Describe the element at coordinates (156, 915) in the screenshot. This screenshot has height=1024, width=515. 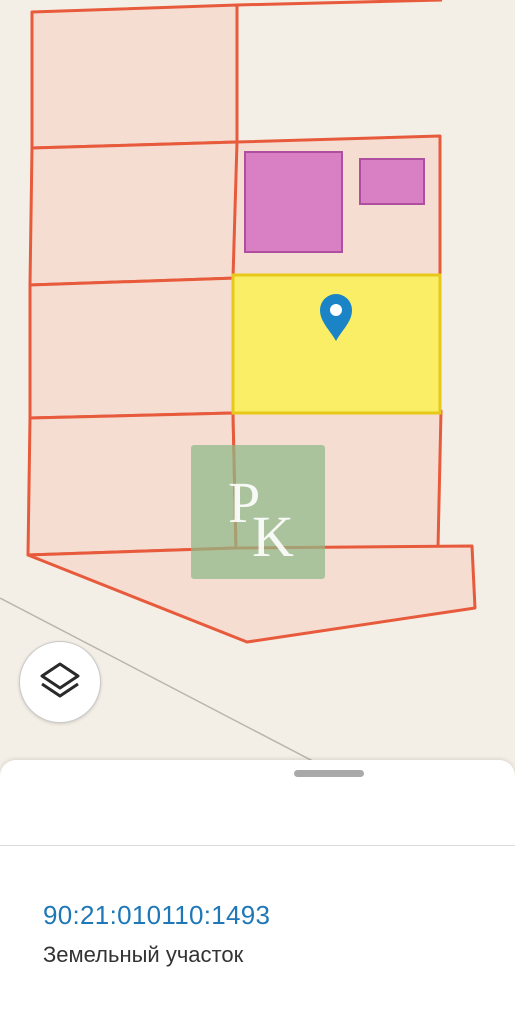
I see `cadastral-number-link: 90:21:010110:1493` at that location.